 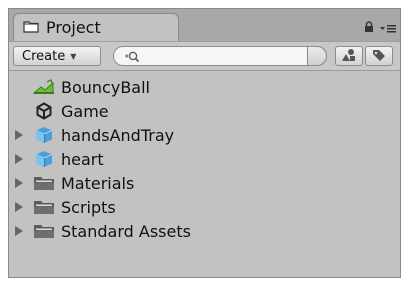 What do you see at coordinates (388, 27) in the screenshot?
I see `panel-menu-icon` at bounding box center [388, 27].